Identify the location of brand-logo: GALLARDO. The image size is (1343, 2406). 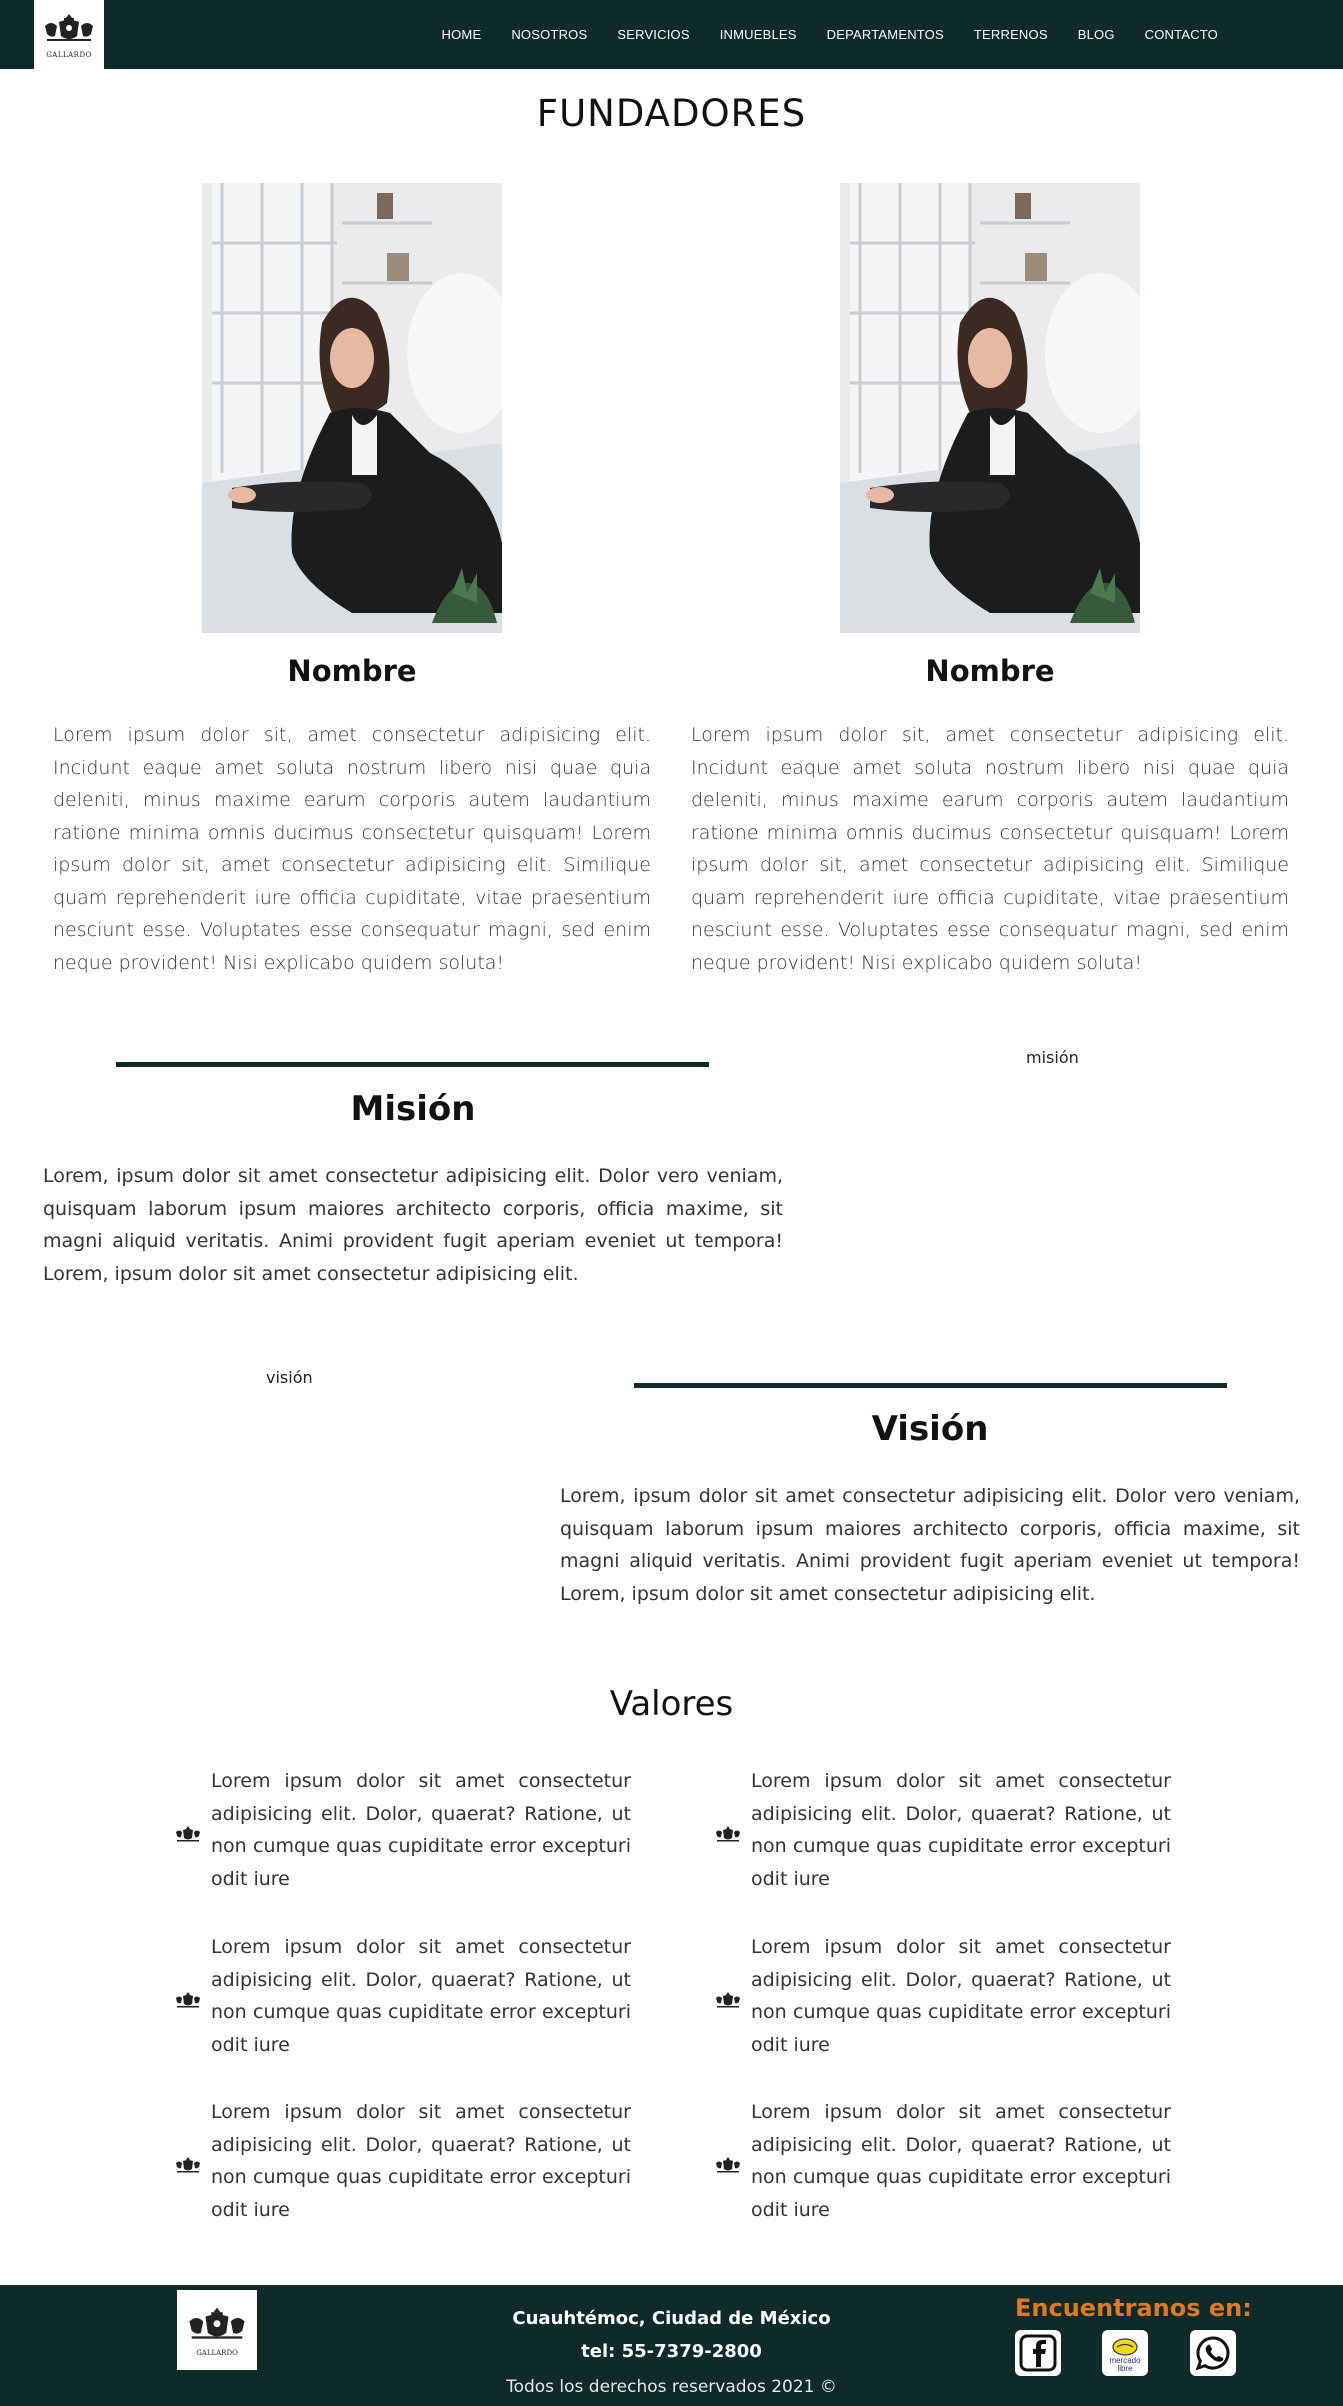
(69, 34).